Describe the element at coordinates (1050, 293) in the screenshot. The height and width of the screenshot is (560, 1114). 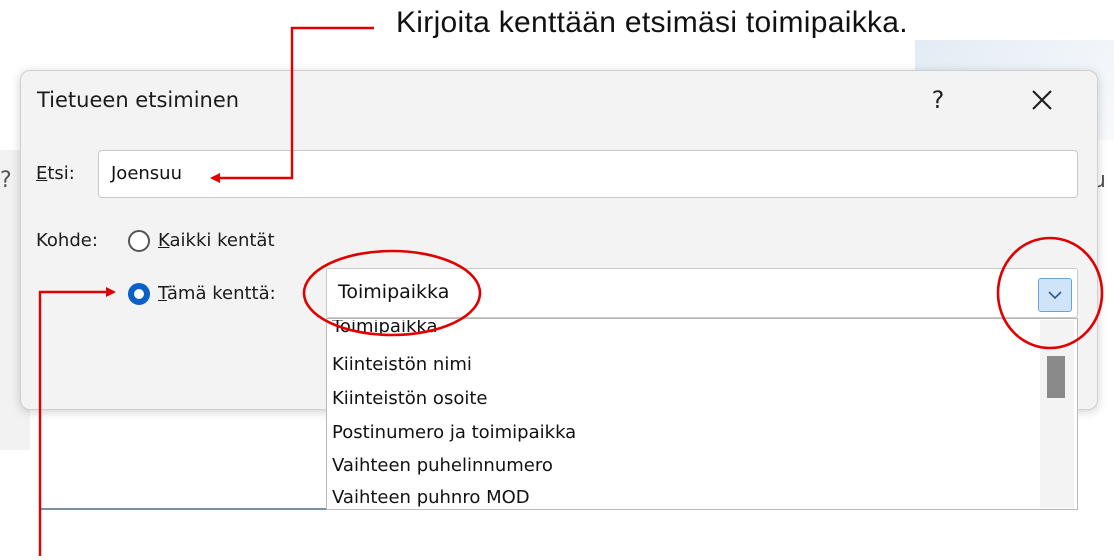
I see `highlight-circle-dropdown-toggle` at that location.